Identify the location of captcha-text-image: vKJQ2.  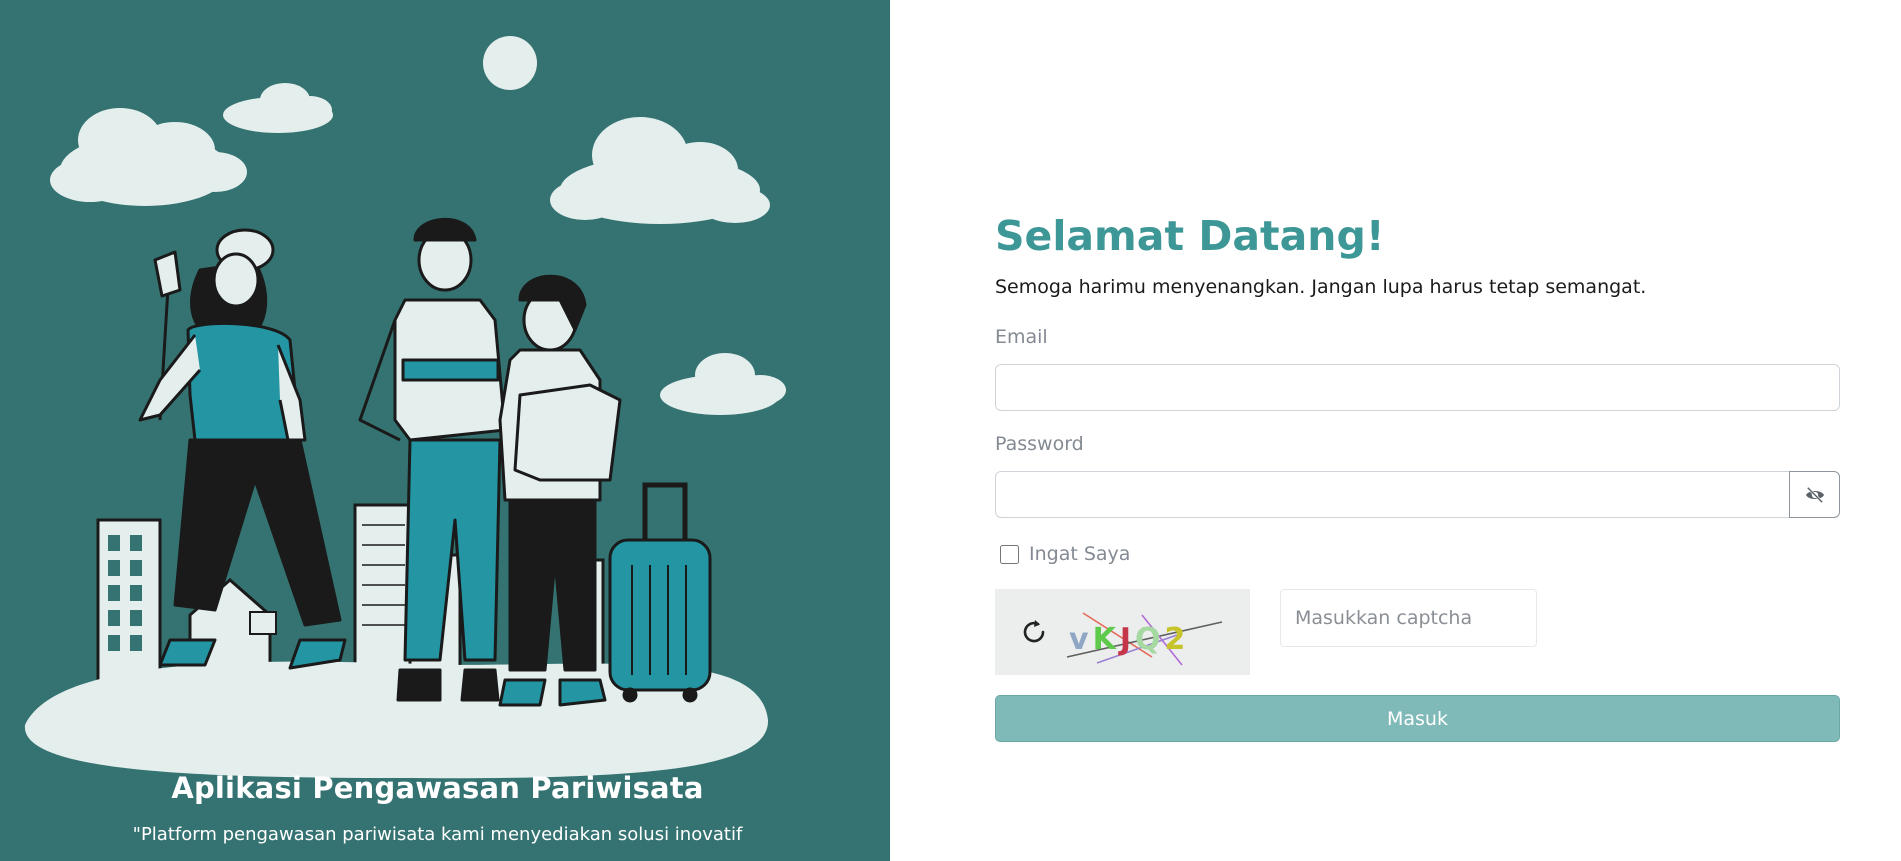
(1144, 639).